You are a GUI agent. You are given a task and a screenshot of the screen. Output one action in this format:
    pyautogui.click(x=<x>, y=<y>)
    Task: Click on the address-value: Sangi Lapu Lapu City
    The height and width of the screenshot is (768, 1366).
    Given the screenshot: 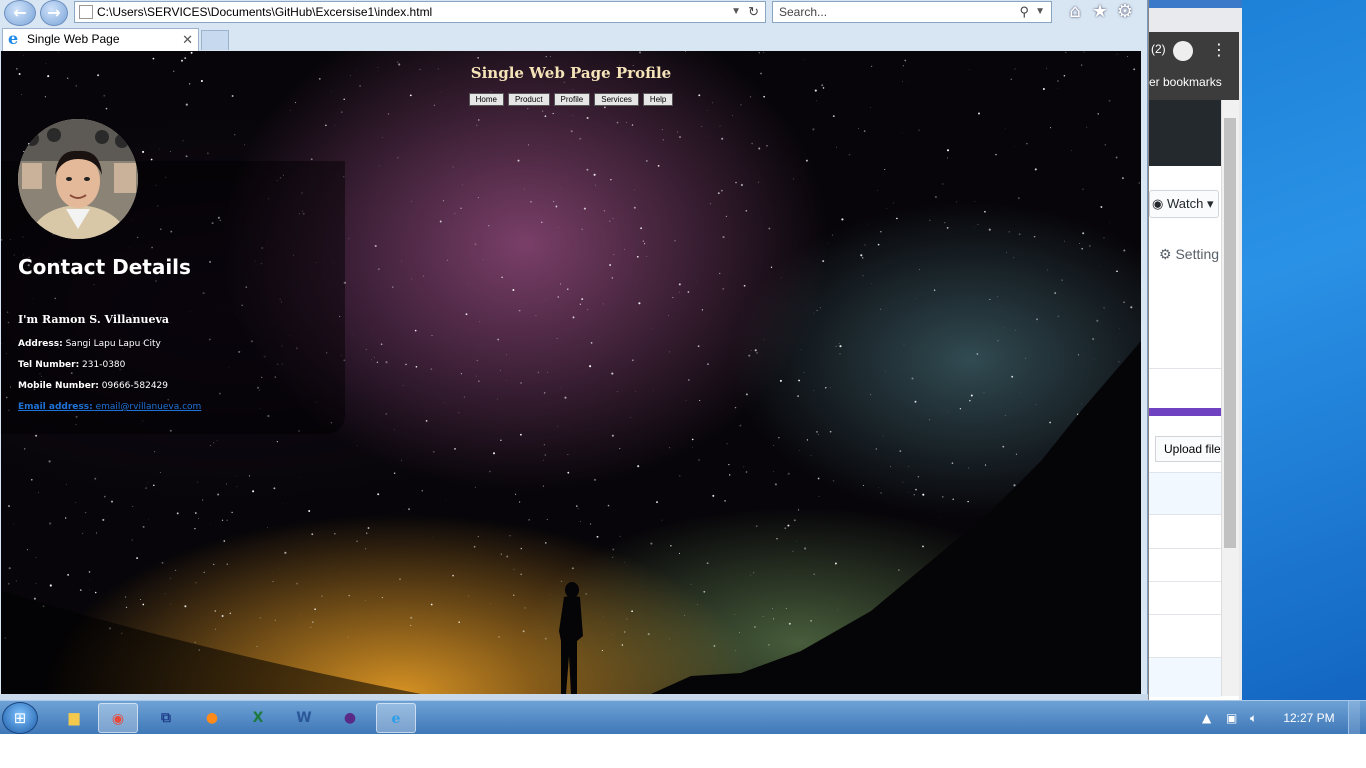 What is the action you would take?
    pyautogui.click(x=113, y=344)
    